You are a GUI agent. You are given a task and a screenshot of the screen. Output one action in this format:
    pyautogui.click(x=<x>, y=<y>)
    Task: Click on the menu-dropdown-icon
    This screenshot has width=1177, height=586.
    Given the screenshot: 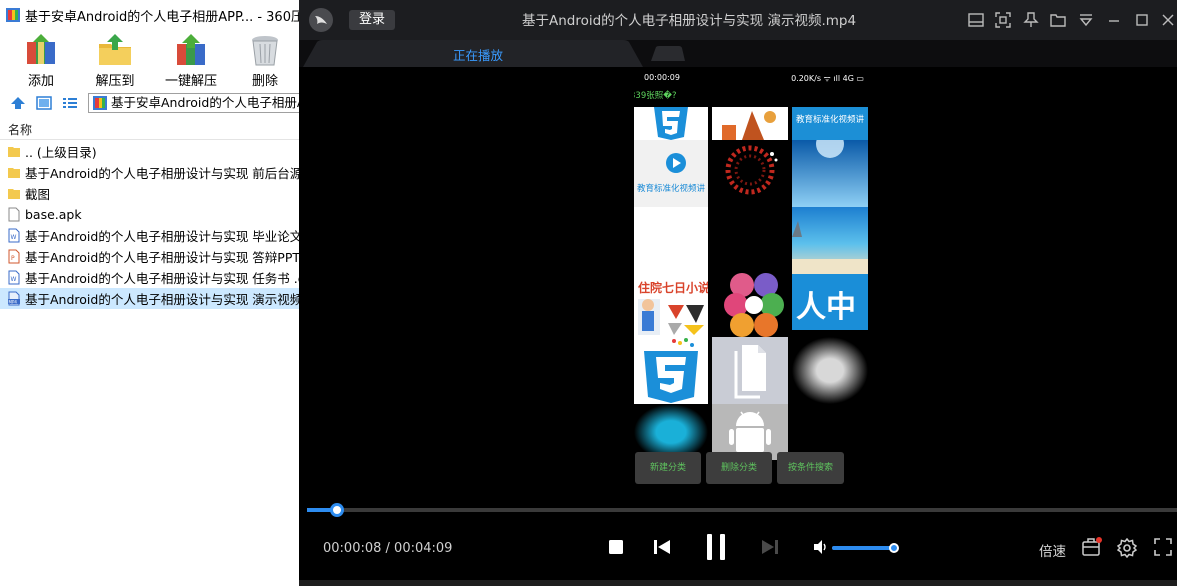 What is the action you would take?
    pyautogui.click(x=1086, y=20)
    